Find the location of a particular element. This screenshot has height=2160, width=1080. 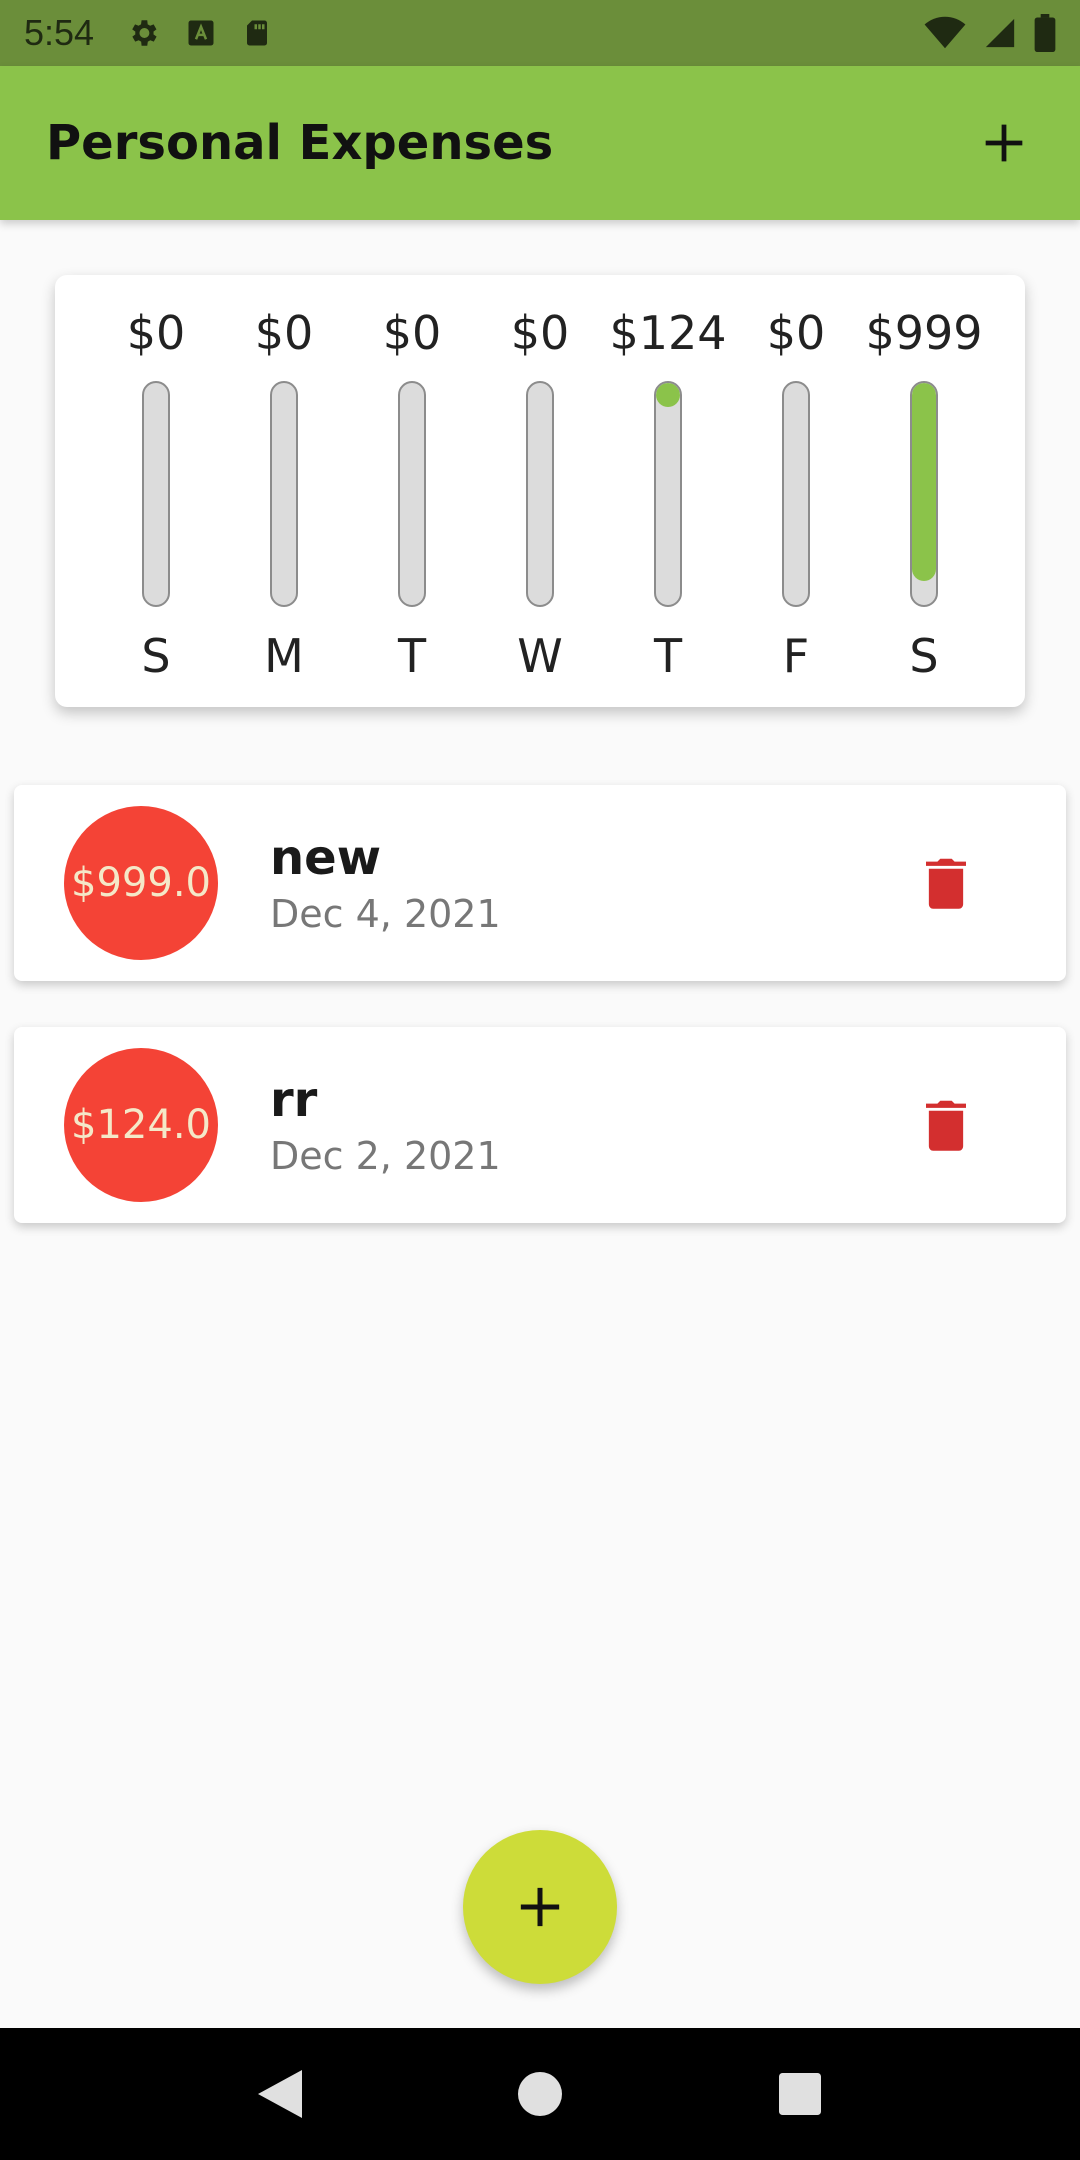

amount-text: $999.0 is located at coordinates (141, 883).